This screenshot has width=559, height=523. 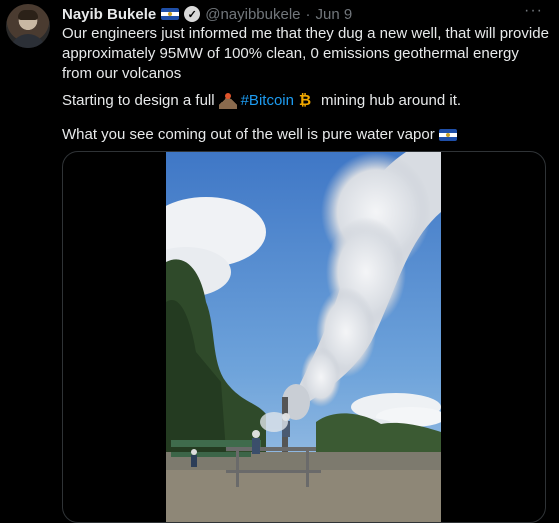 What do you see at coordinates (334, 14) in the screenshot?
I see `tweet-date: Jun 9` at bounding box center [334, 14].